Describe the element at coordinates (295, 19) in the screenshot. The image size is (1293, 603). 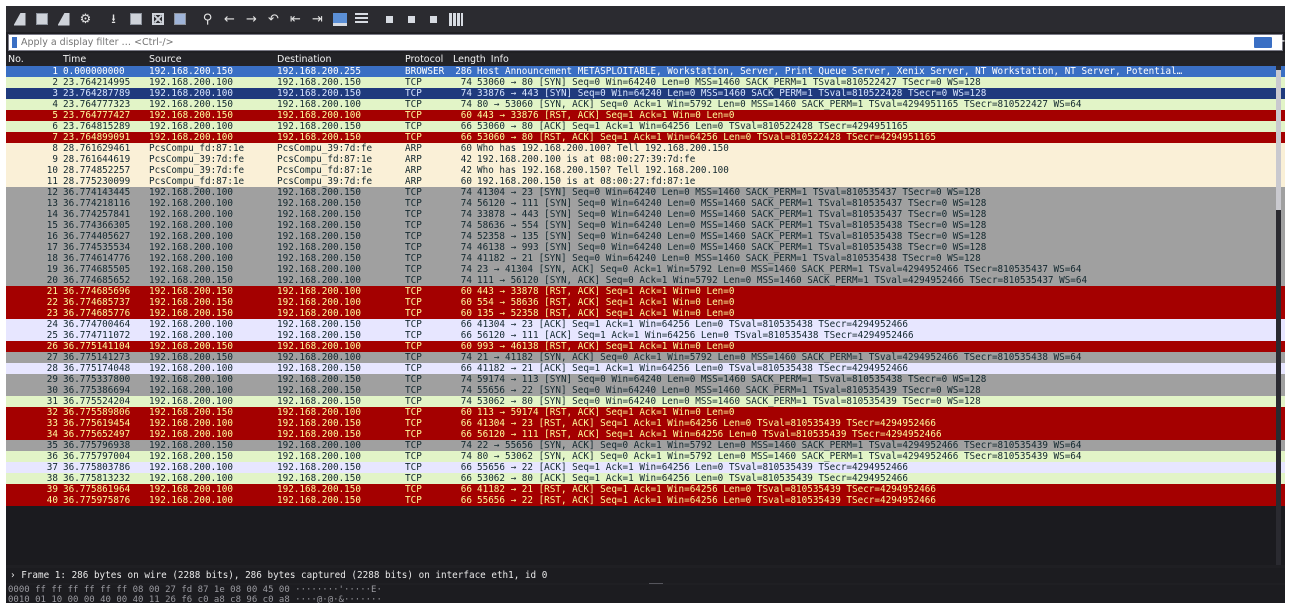
I see `go-first-packet-icon: ⇤` at that location.